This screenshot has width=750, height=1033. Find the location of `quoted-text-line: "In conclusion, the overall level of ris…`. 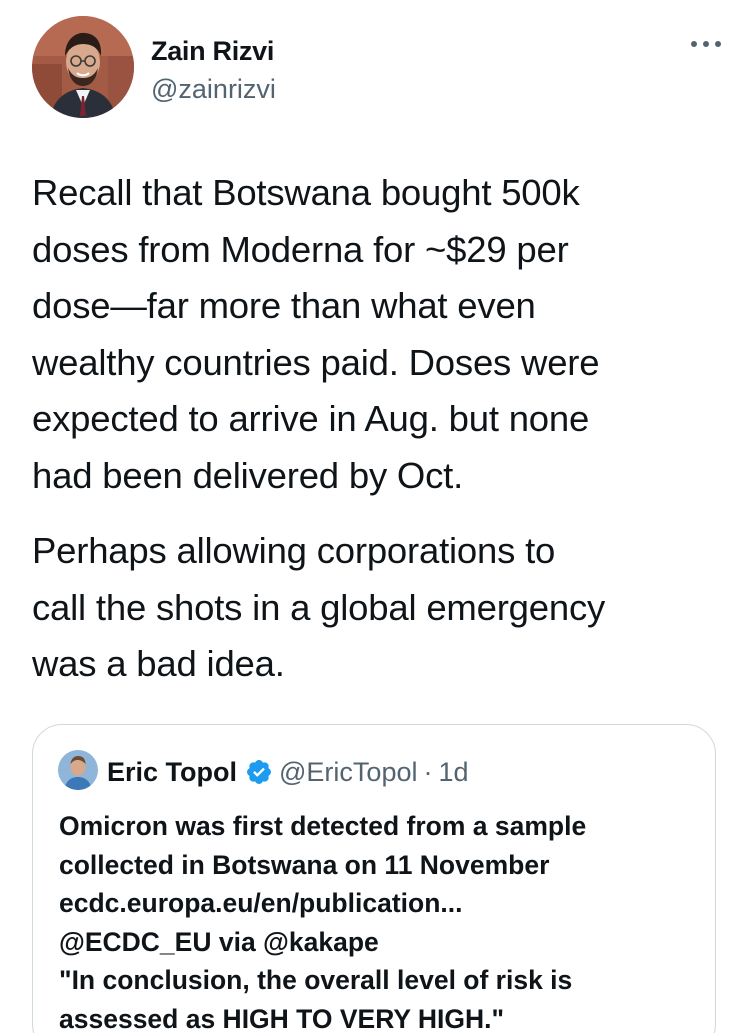

quoted-text-line: "In conclusion, the overall level of ris… is located at coordinates (316, 980).